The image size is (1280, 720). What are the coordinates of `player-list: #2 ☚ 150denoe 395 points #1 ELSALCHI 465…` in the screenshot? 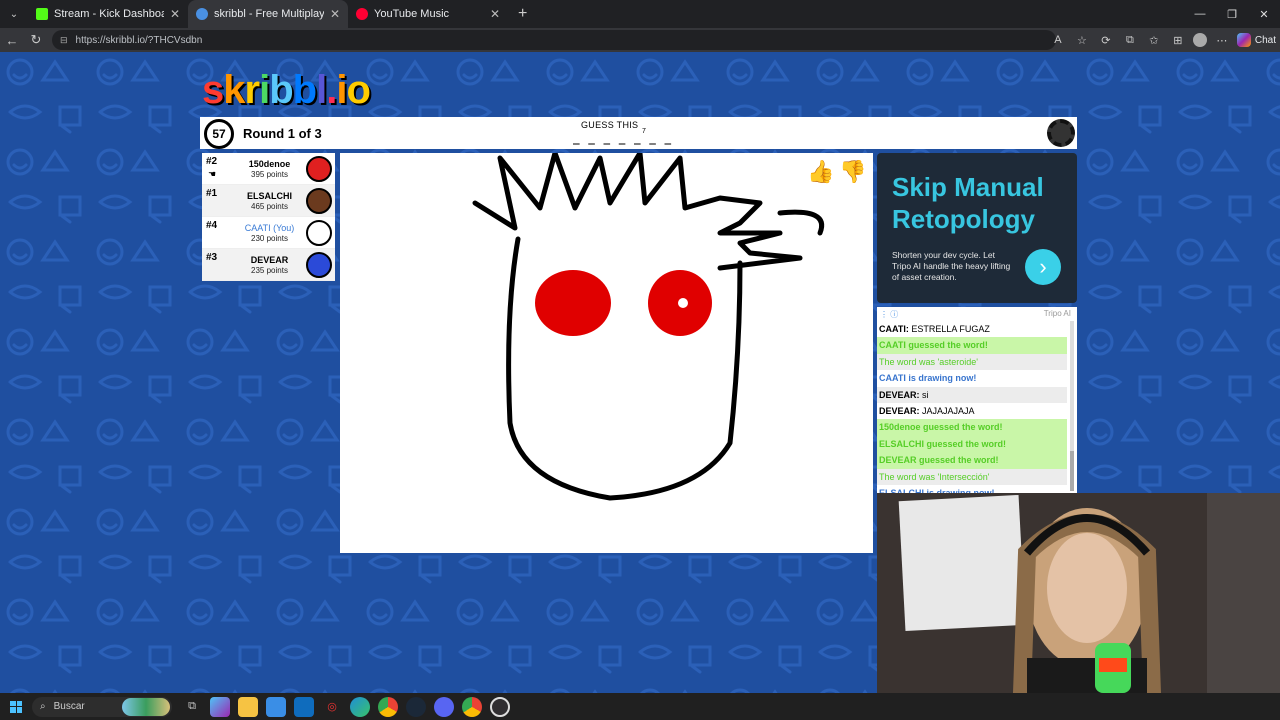 It's located at (268, 217).